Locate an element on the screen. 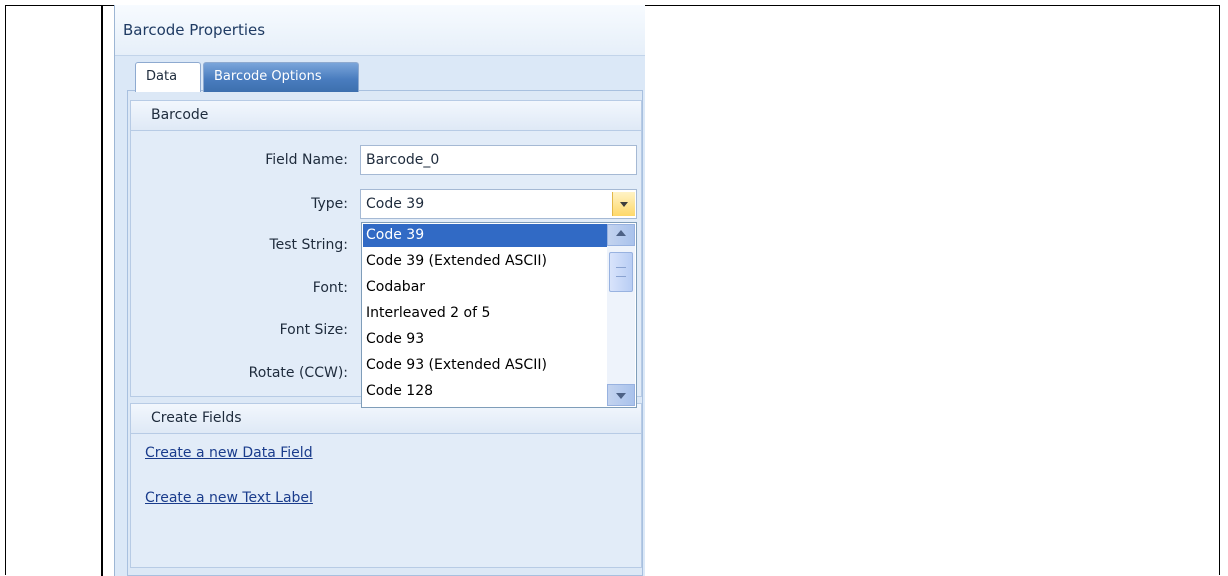 The width and height of the screenshot is (1228, 576). scroll-down-icon is located at coordinates (621, 395).